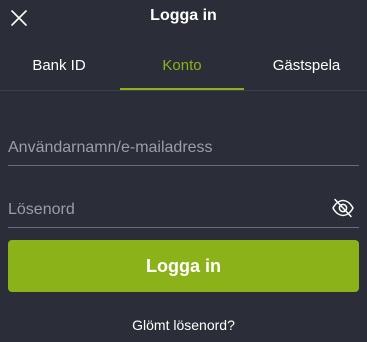 The height and width of the screenshot is (342, 367). I want to click on modal-title: Logga in, so click(183, 15).